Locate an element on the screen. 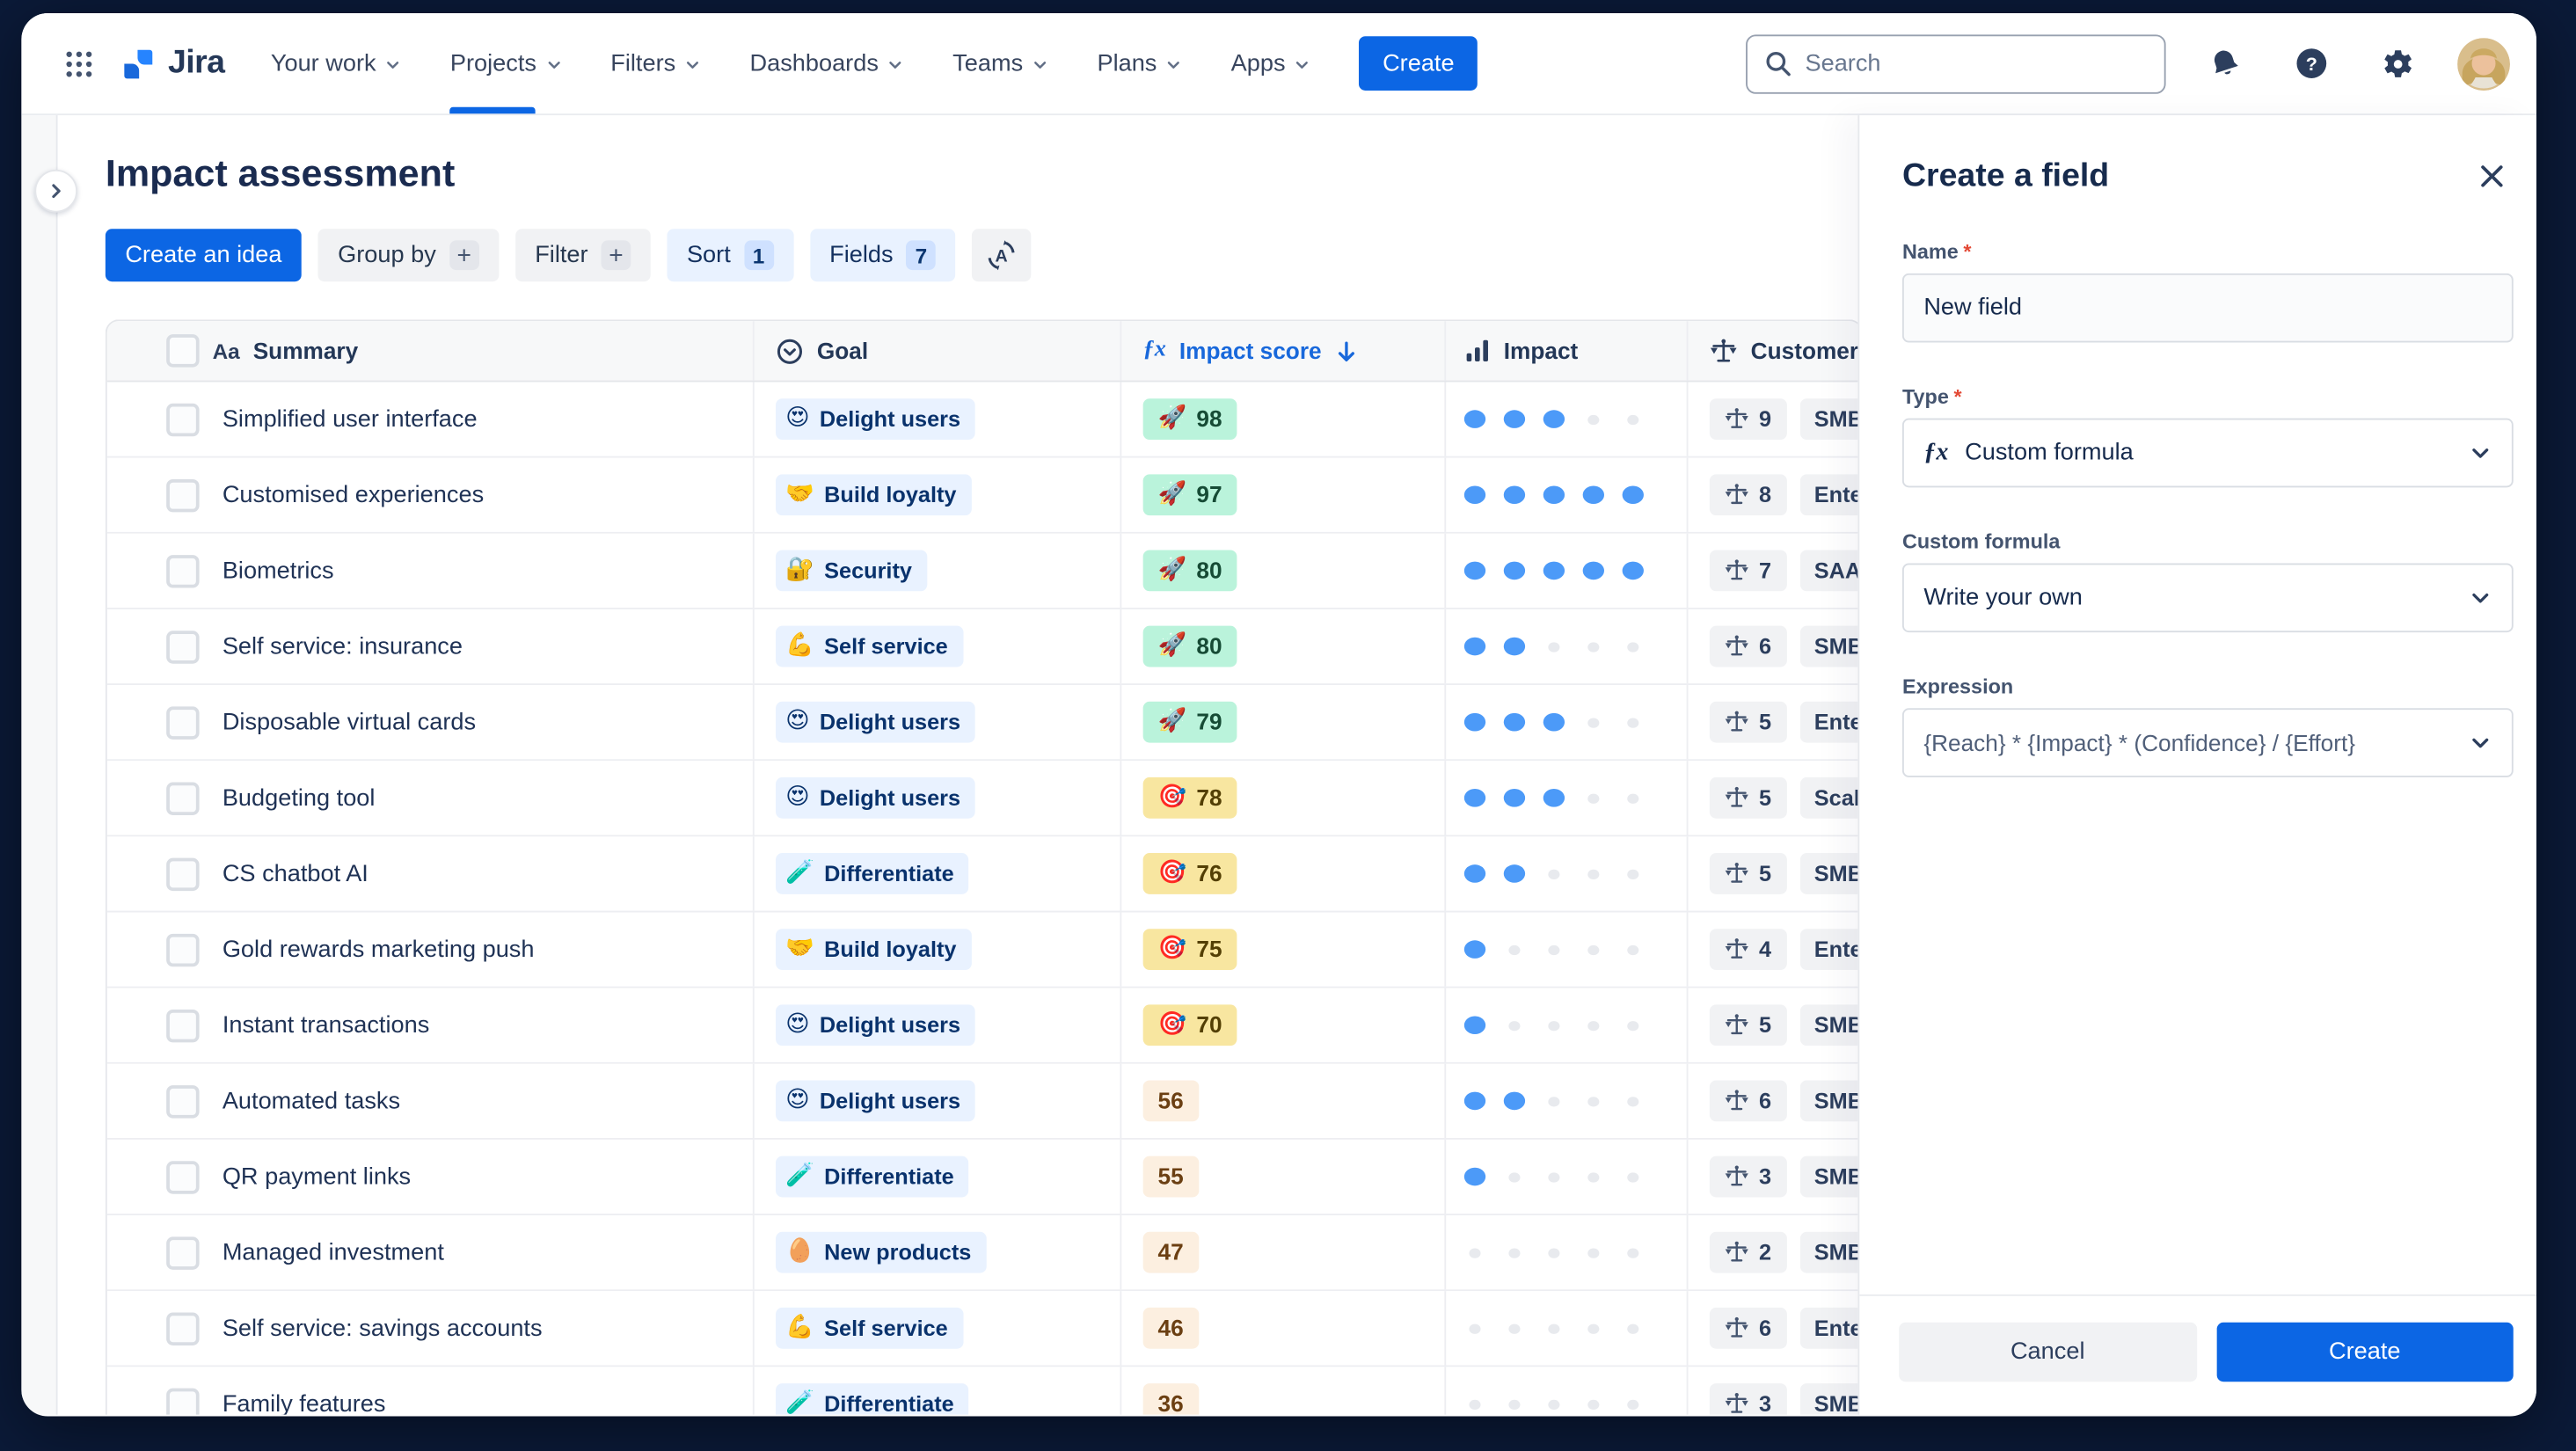 The image size is (2576, 1451). jira-logo: Jira is located at coordinates (172, 64).